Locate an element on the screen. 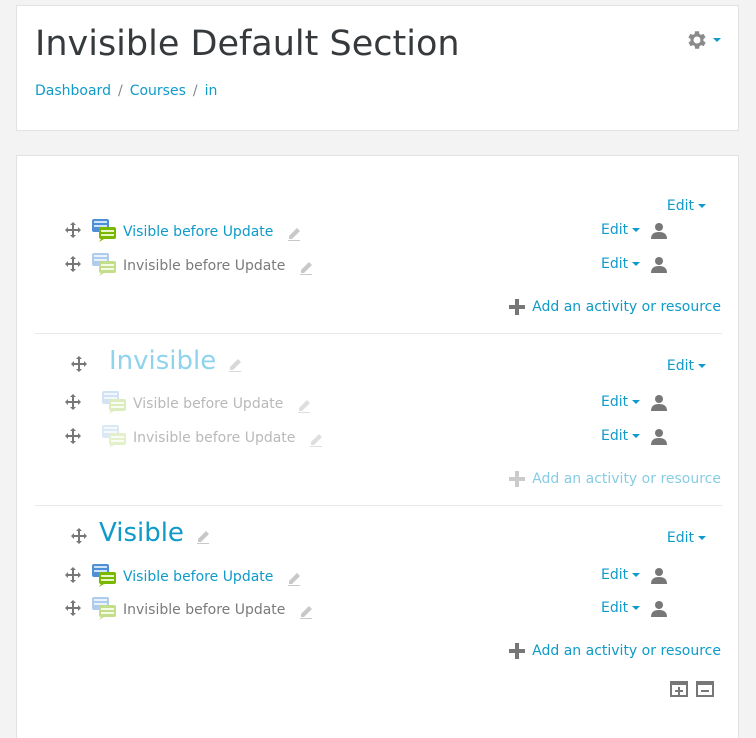 The width and height of the screenshot is (756, 738). gear-icon is located at coordinates (697, 40).